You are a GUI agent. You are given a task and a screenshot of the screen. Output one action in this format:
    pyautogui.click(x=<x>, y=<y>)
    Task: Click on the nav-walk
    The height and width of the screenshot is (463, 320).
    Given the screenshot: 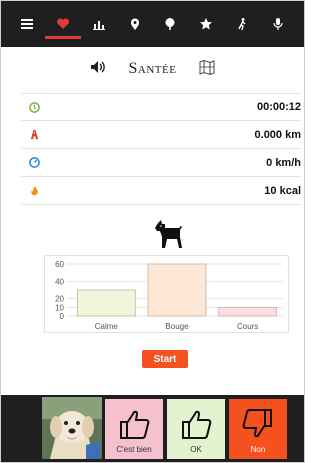 What is the action you would take?
    pyautogui.click(x=242, y=24)
    